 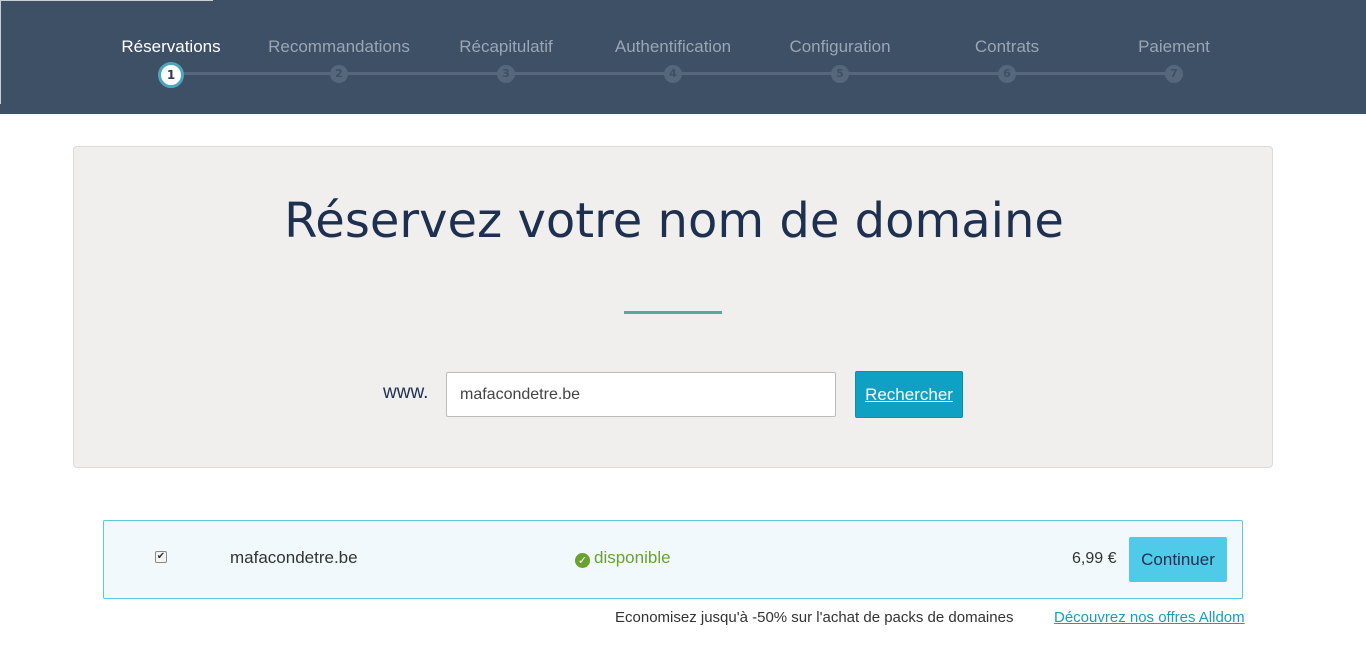 I want to click on step-dot-2: 2, so click(x=339, y=74).